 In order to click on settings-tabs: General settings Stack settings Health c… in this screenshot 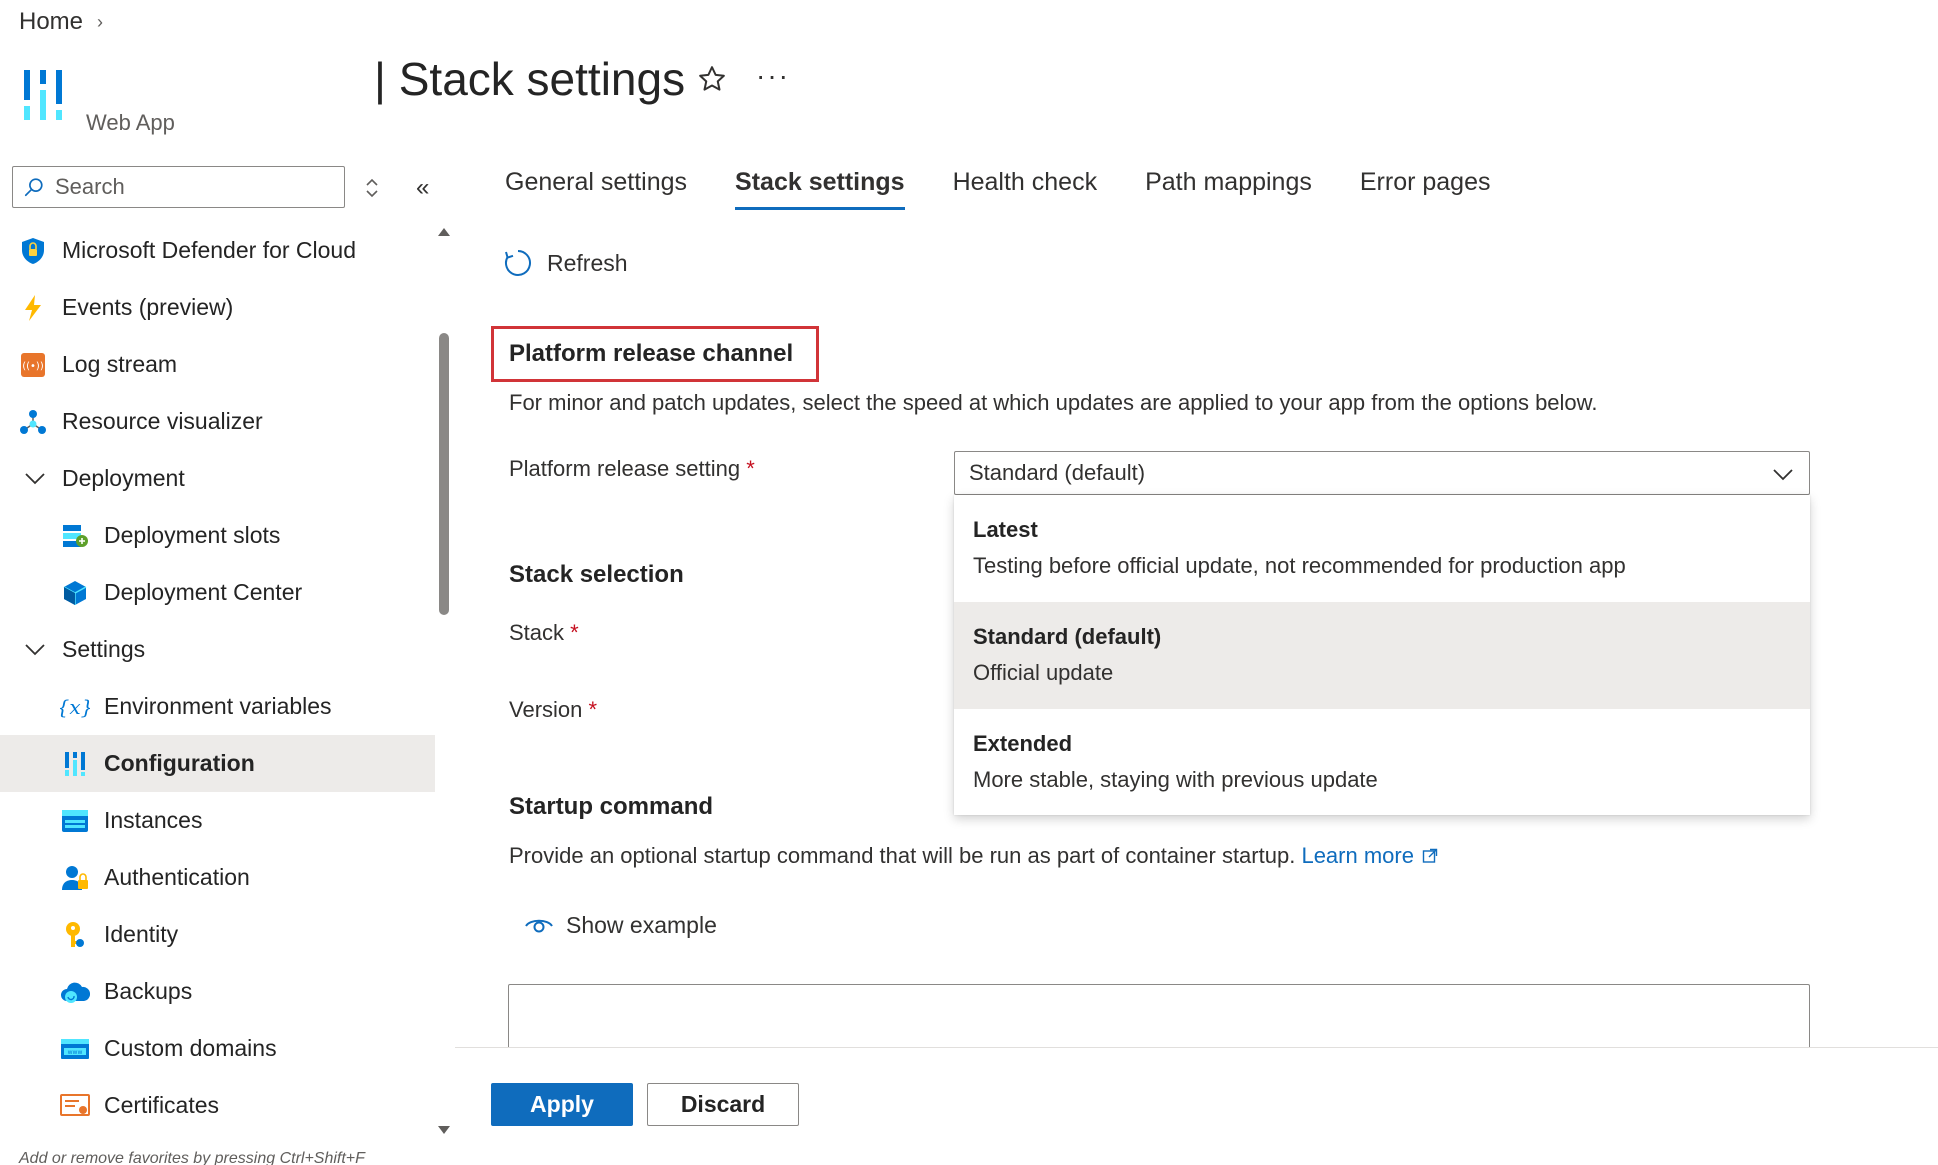, I will do `click(1022, 189)`.